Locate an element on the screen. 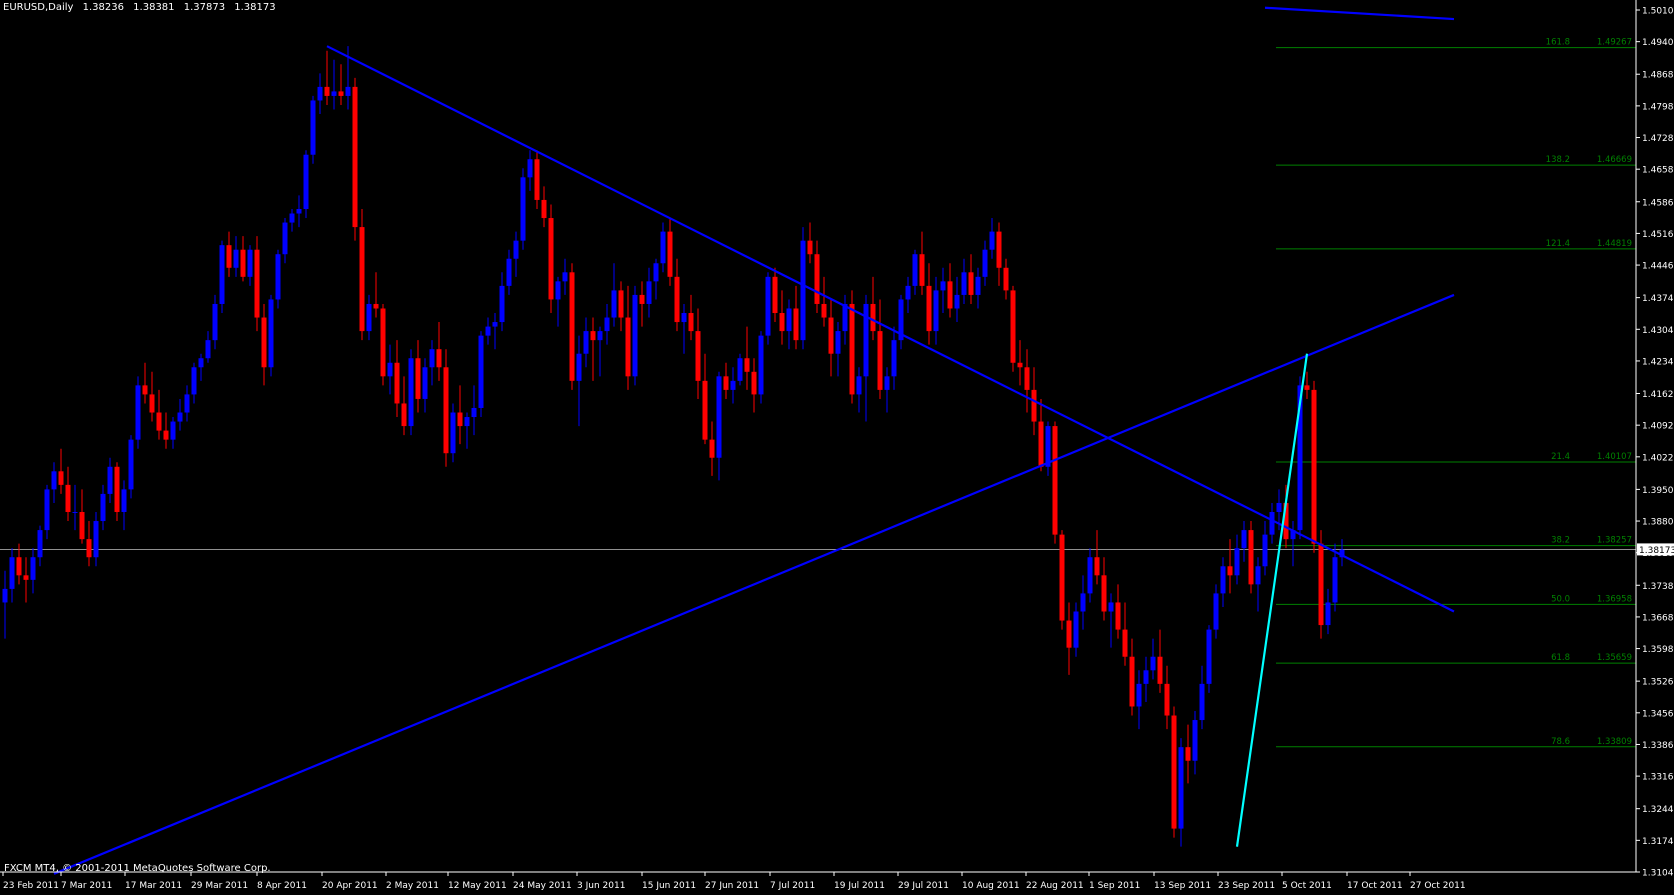  y-tick-label: 1.48680 is located at coordinates (1658, 76).